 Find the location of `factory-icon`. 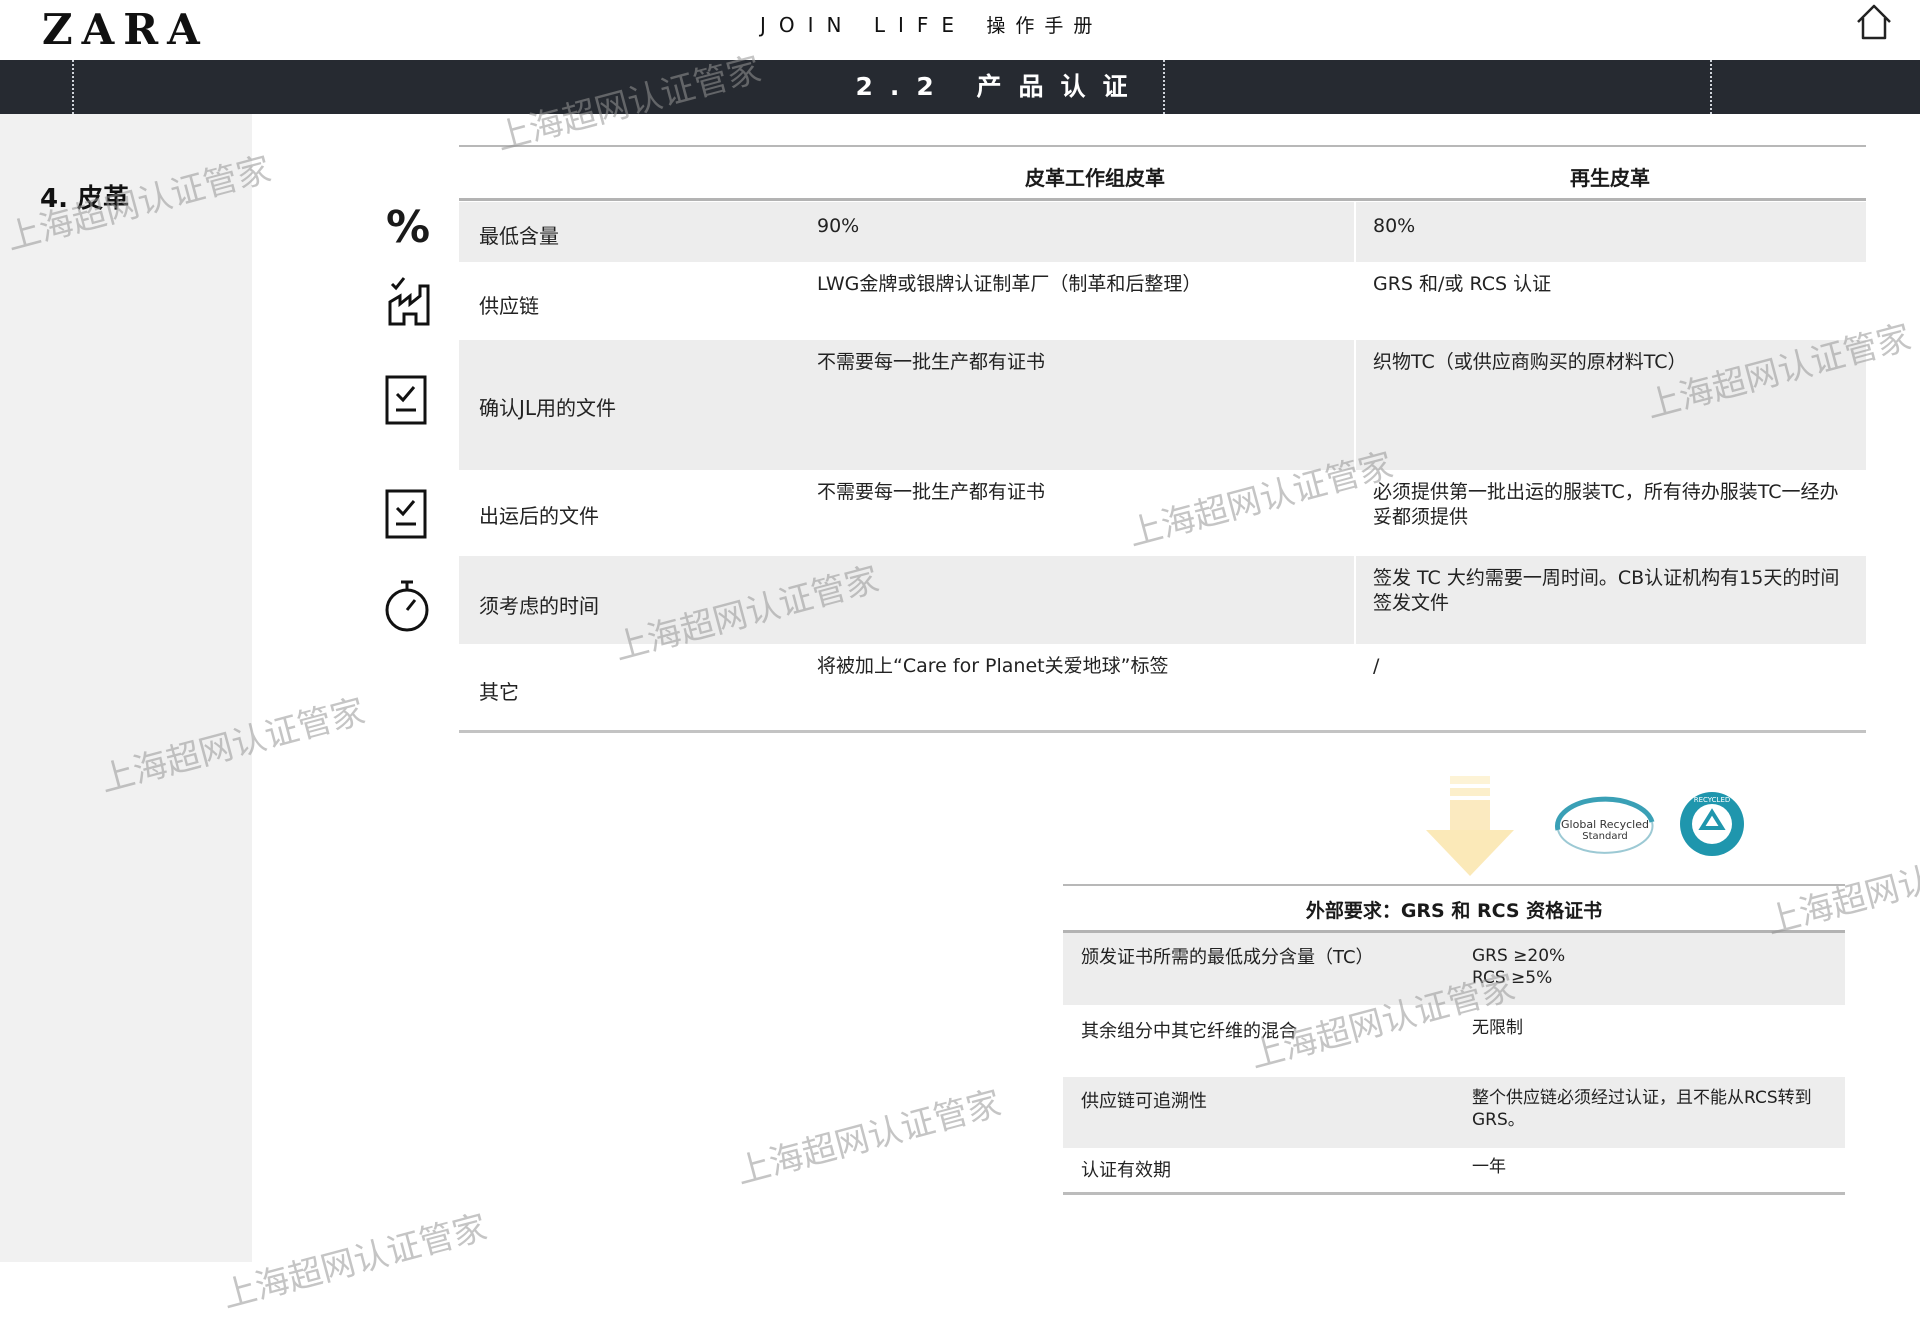

factory-icon is located at coordinates (409, 301).